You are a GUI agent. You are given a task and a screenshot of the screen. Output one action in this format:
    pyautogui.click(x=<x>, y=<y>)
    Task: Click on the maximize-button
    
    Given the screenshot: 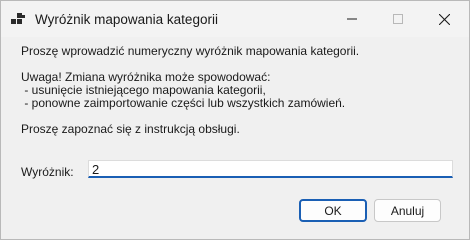 What is the action you would take?
    pyautogui.click(x=398, y=19)
    